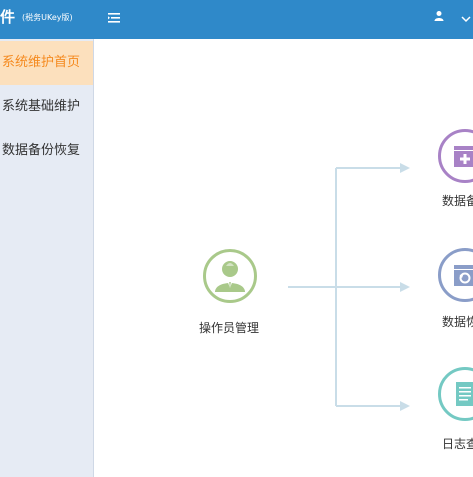  I want to click on data-restore-label: 数据恢, so click(457, 322).